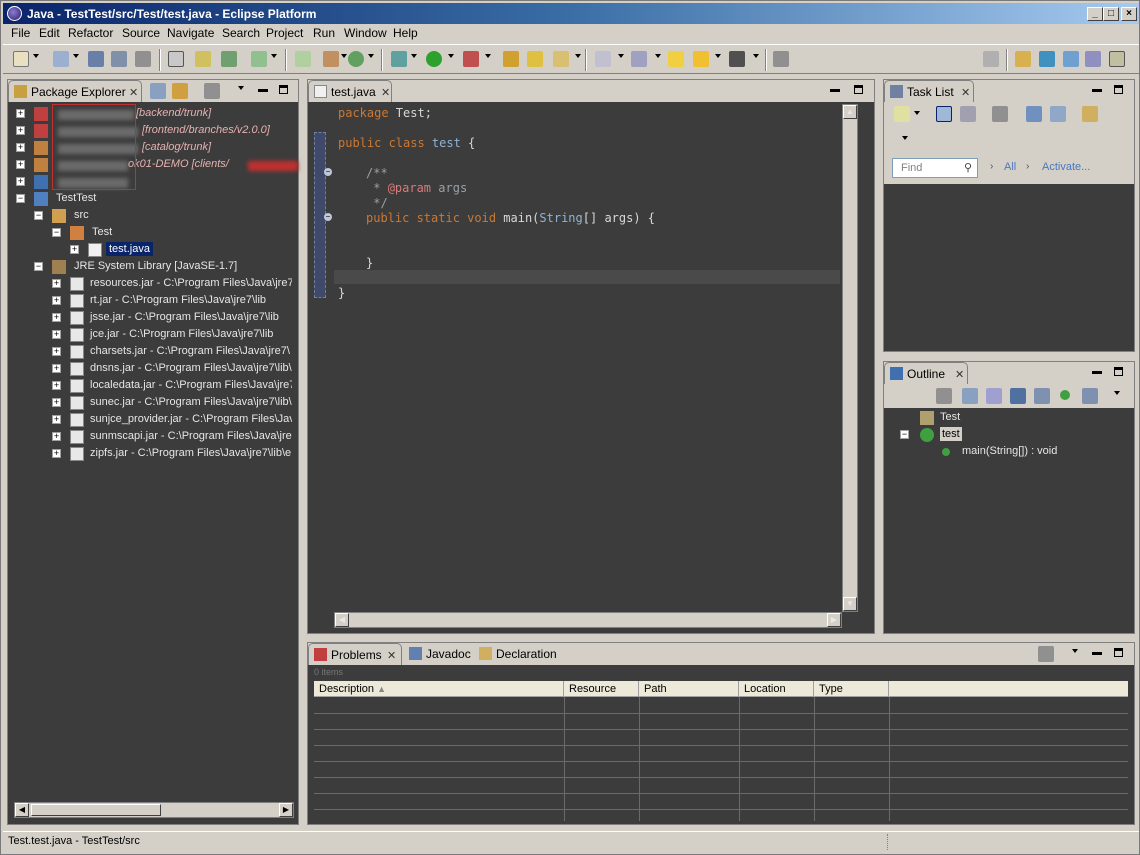  I want to click on open-perspective-icon, so click(991, 59).